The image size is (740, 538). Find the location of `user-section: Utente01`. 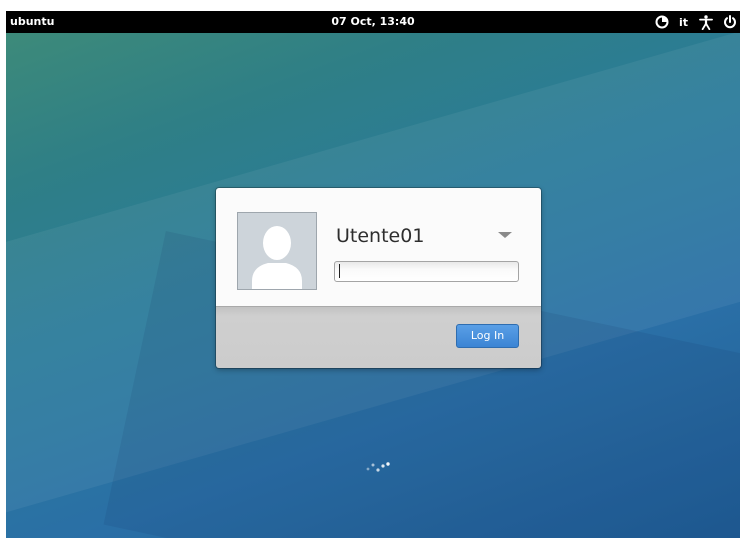

user-section: Utente01 is located at coordinates (378, 247).